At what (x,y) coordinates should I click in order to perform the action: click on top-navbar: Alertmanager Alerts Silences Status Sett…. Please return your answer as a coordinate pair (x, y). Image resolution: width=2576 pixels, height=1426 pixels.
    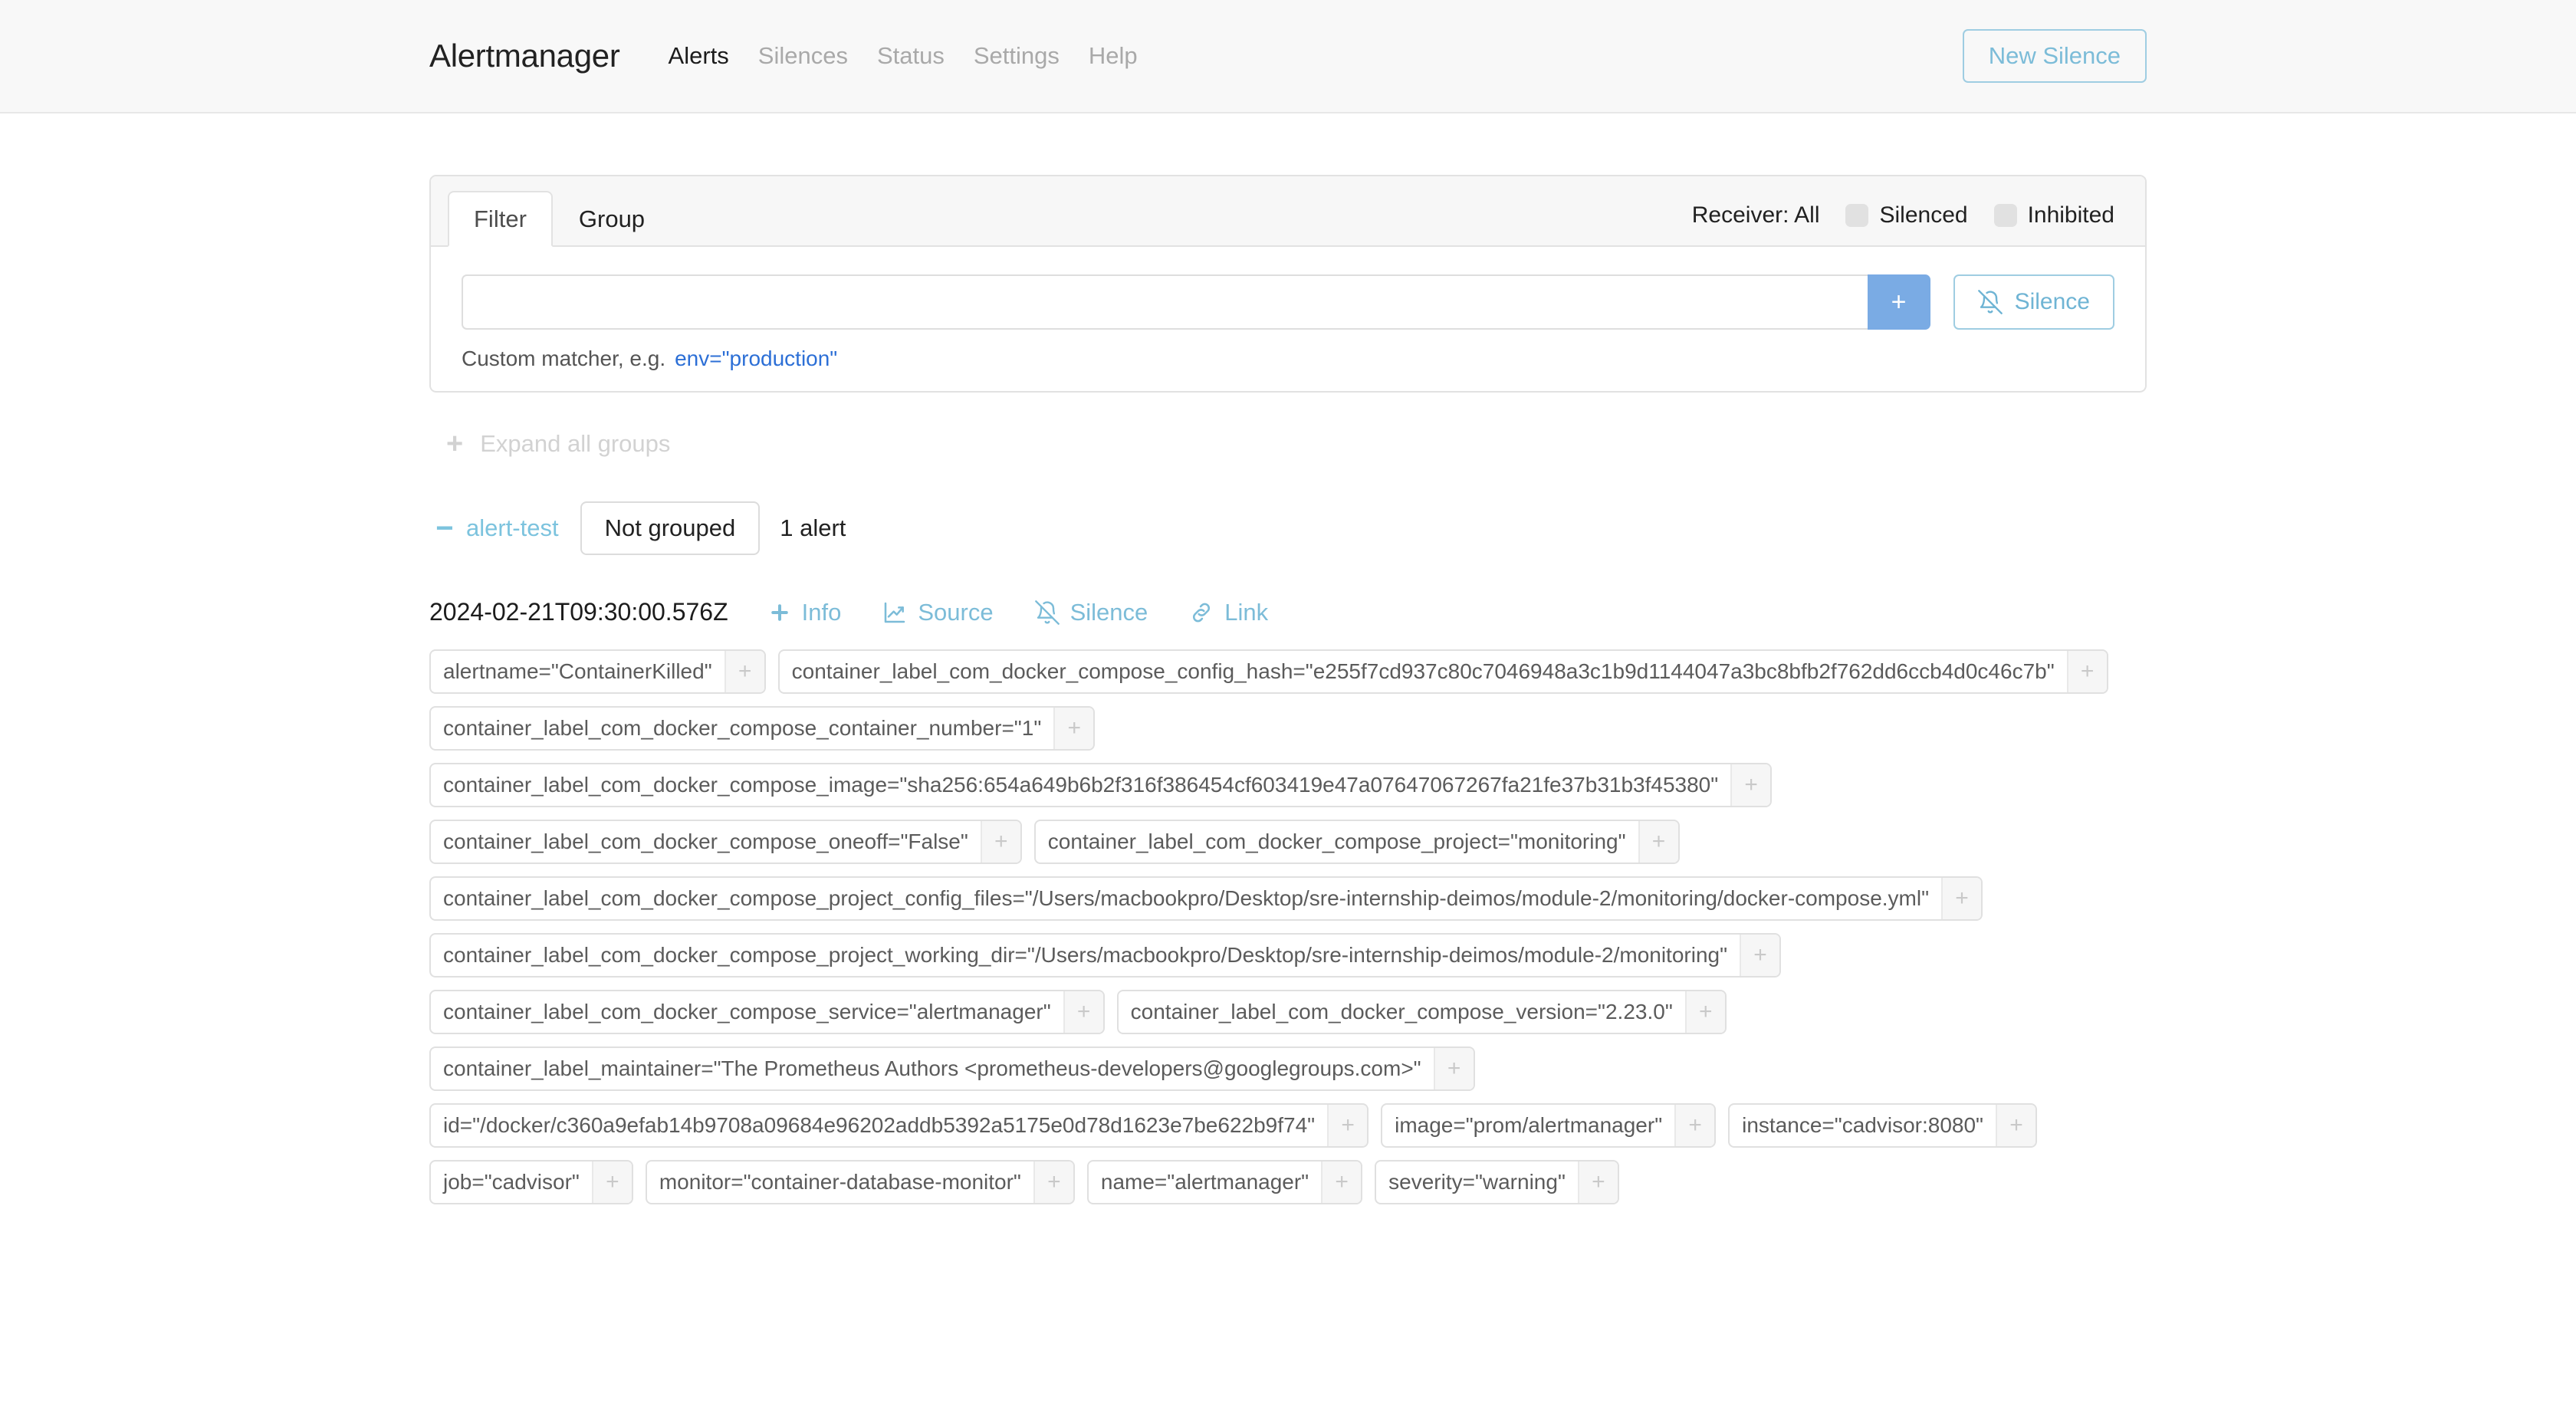
    Looking at the image, I should click on (1288, 57).